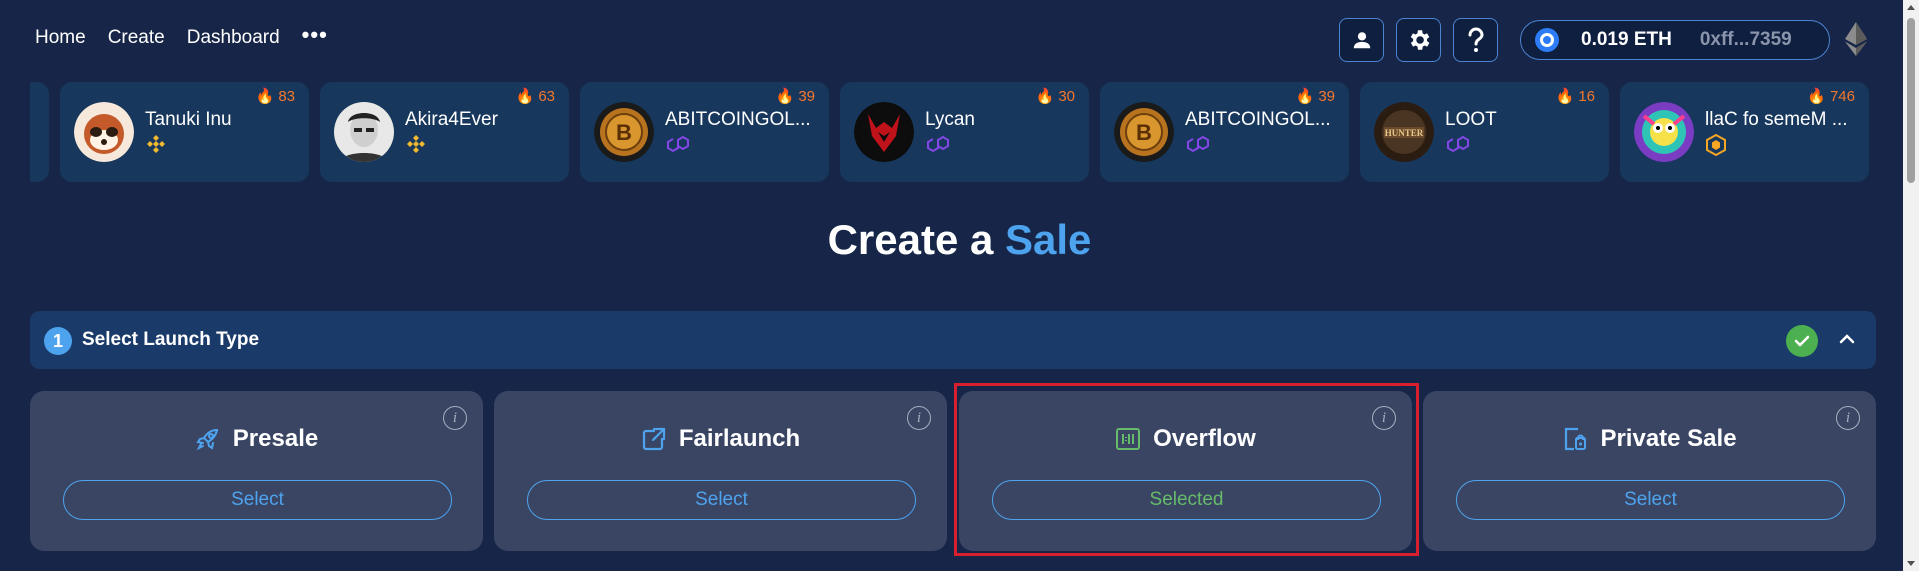 The width and height of the screenshot is (1919, 571). I want to click on profile-button, so click(1361, 40).